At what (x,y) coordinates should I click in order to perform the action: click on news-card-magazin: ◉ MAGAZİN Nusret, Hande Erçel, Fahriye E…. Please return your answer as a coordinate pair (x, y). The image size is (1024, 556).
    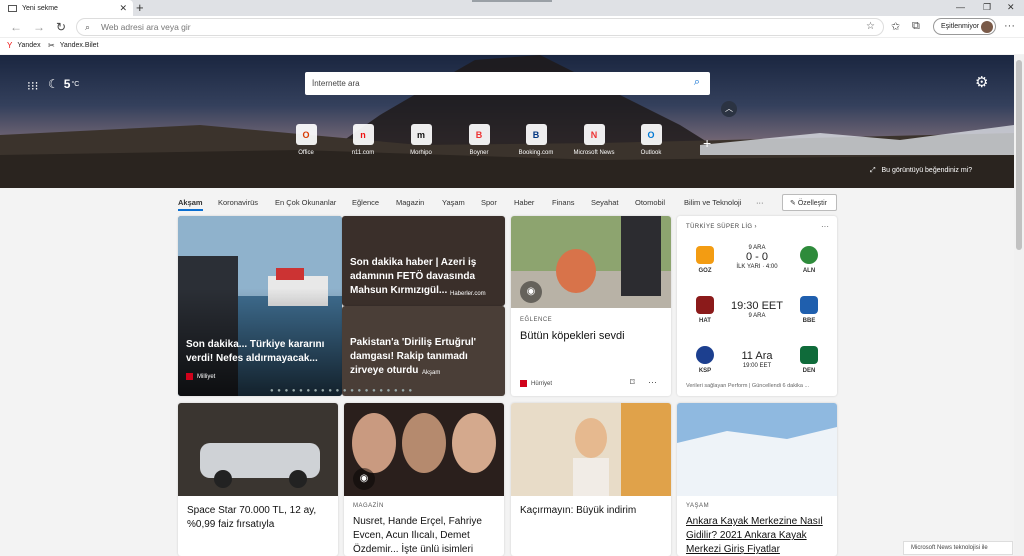
    Looking at the image, I should click on (424, 479).